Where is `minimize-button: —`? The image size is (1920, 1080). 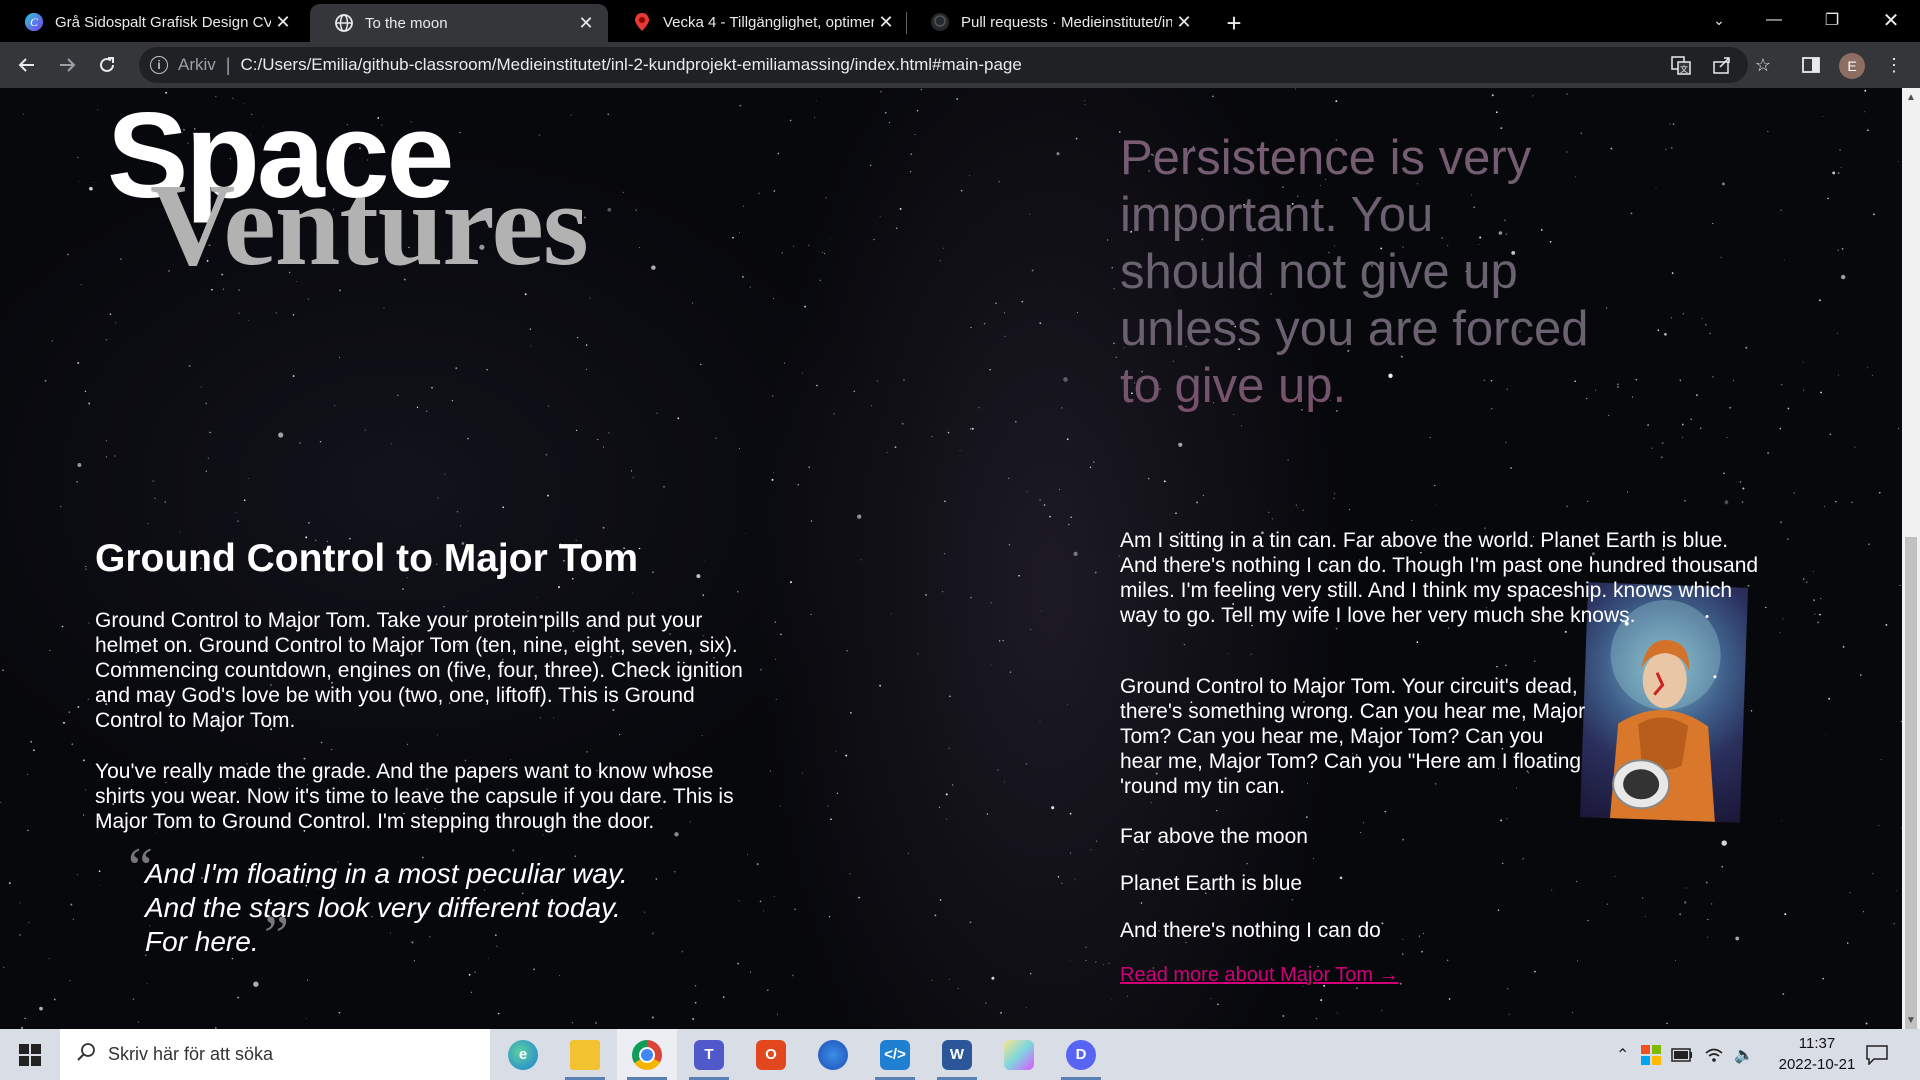 minimize-button: — is located at coordinates (1774, 20).